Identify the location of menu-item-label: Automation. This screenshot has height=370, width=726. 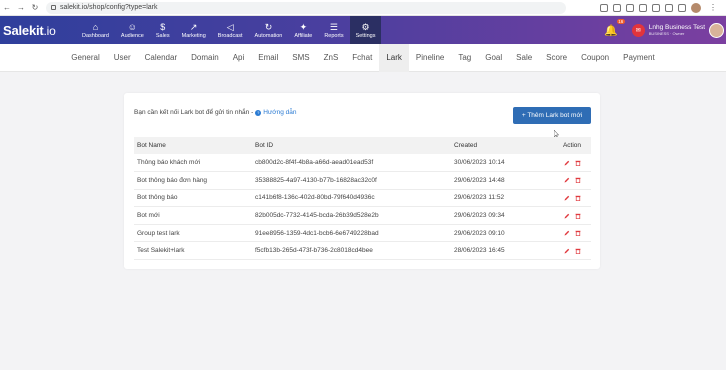
(268, 35).